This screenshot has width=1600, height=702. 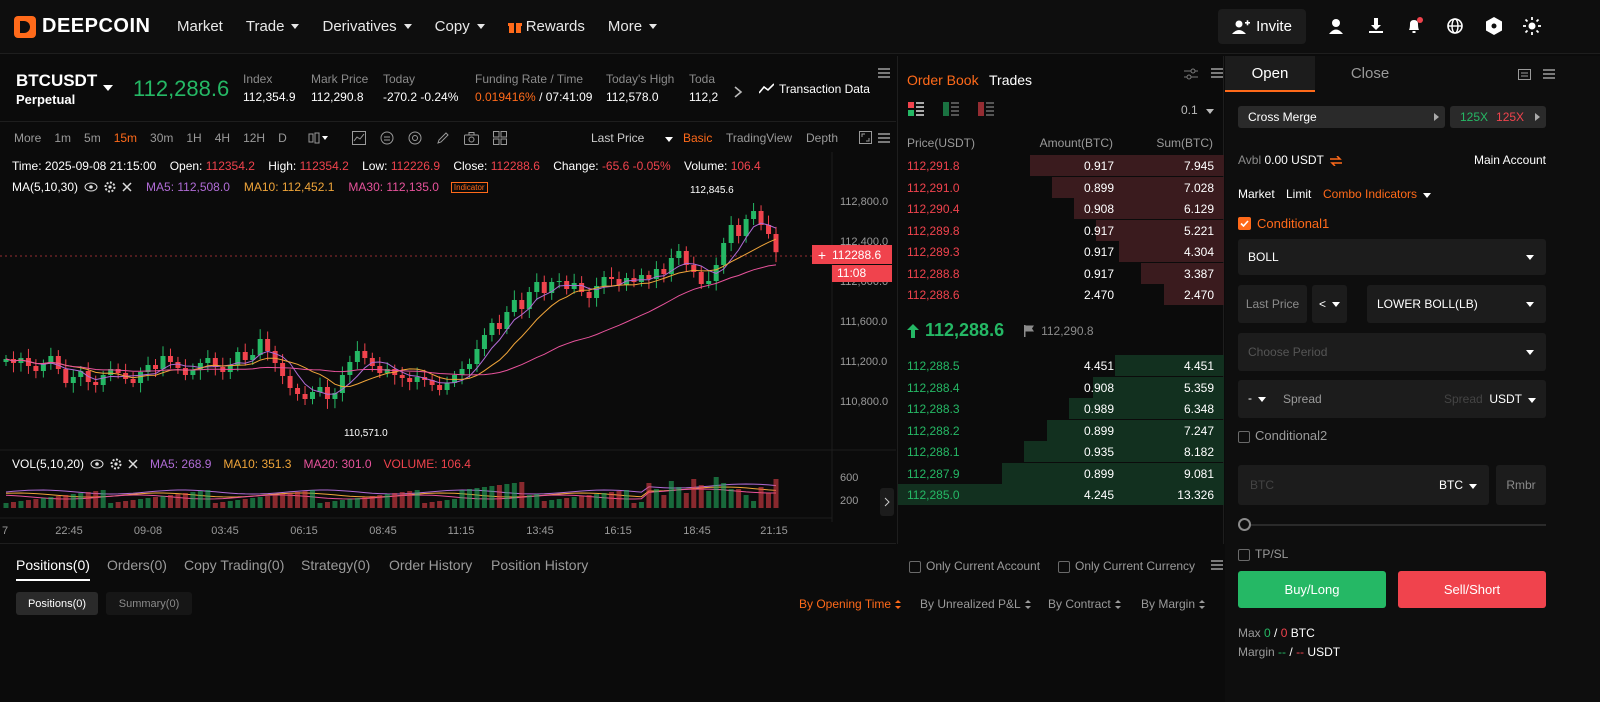 What do you see at coordinates (282, 138) in the screenshot?
I see `interval-d: D` at bounding box center [282, 138].